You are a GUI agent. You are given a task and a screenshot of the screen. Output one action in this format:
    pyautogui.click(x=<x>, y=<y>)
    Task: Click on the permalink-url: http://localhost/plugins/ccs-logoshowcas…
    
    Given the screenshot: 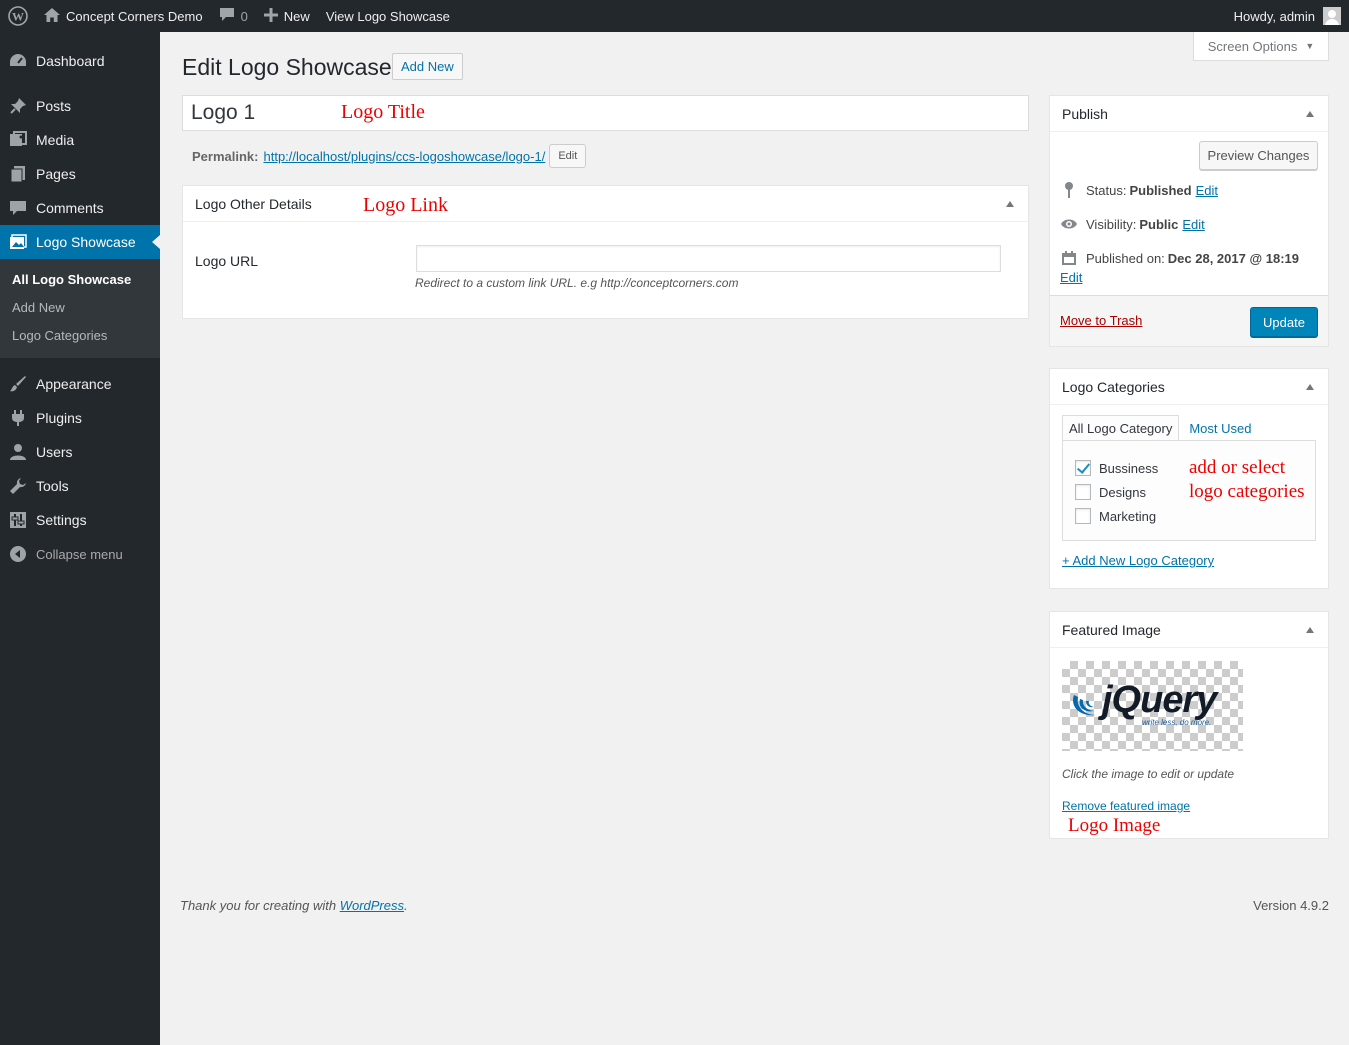 What is the action you would take?
    pyautogui.click(x=404, y=156)
    